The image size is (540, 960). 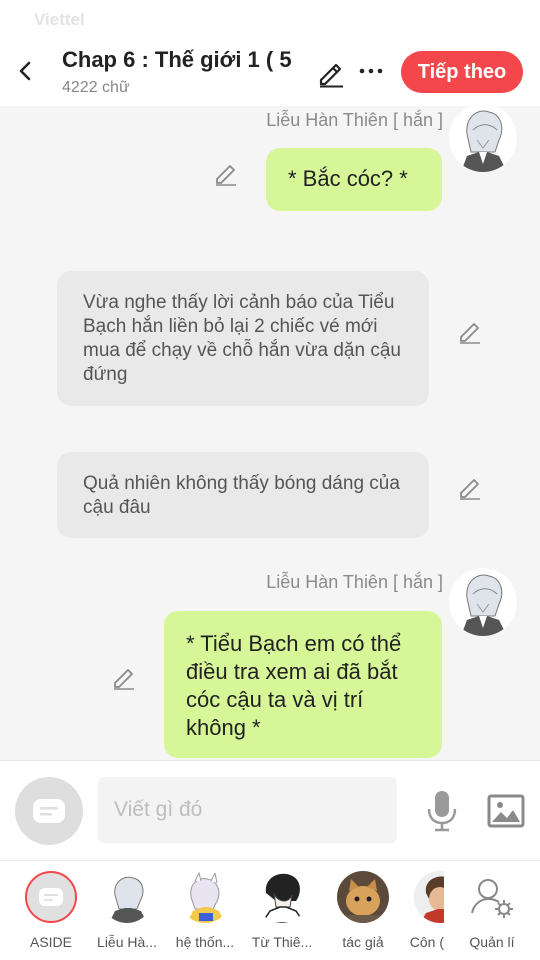 I want to click on my-message-bubble: * Bắc cóc? *, so click(x=354, y=179).